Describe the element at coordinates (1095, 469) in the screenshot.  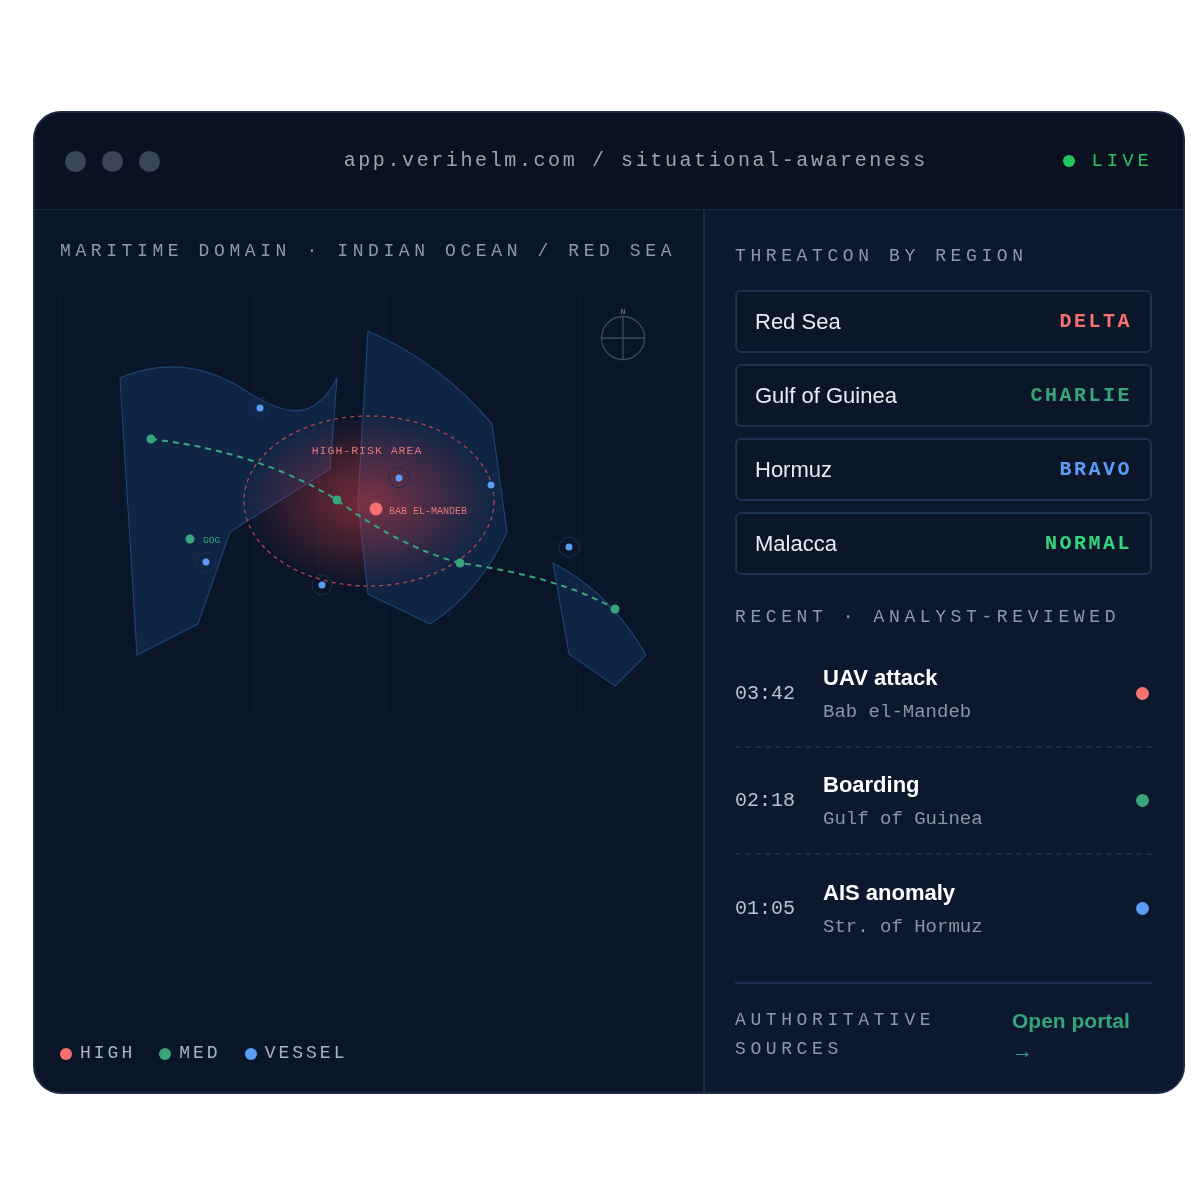
I see `threat-level: BRAVO` at that location.